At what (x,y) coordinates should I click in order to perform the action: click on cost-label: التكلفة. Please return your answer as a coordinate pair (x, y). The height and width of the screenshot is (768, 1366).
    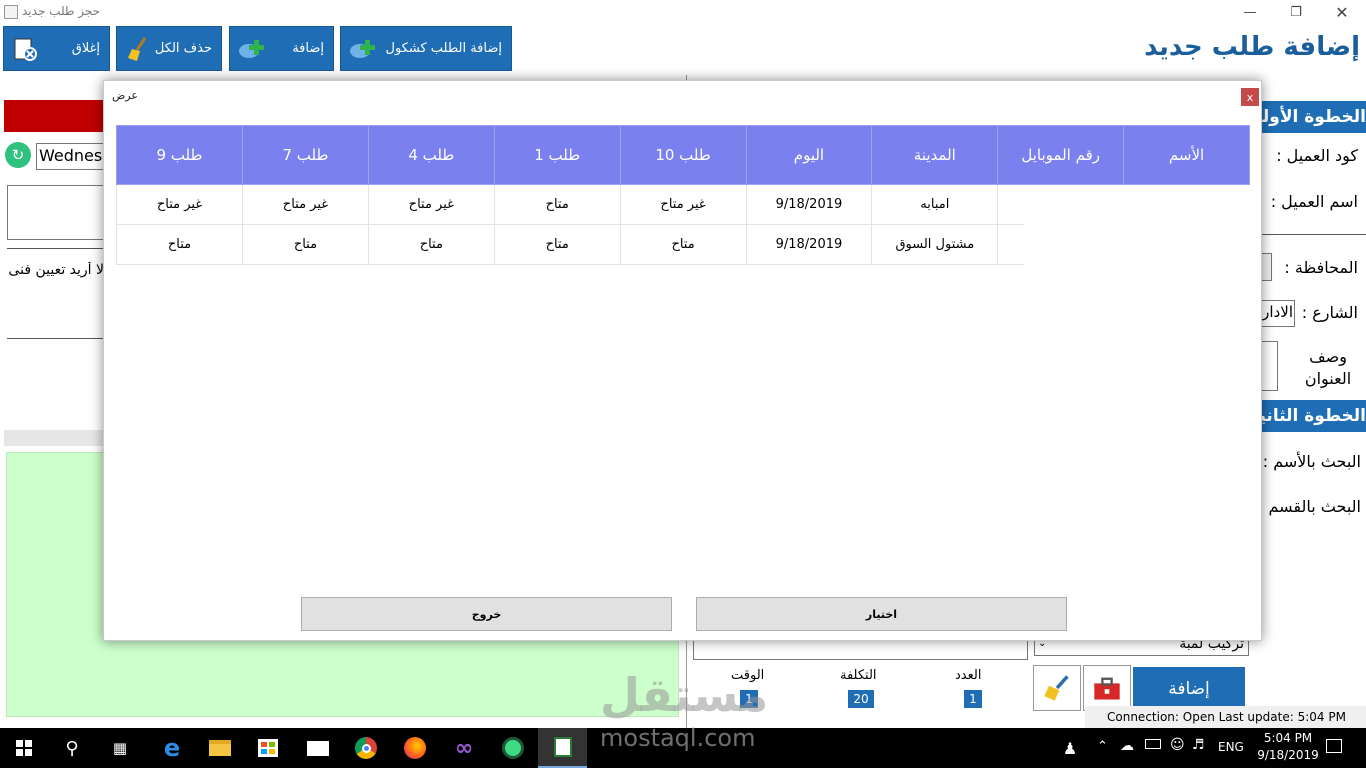
    Looking at the image, I should click on (858, 675).